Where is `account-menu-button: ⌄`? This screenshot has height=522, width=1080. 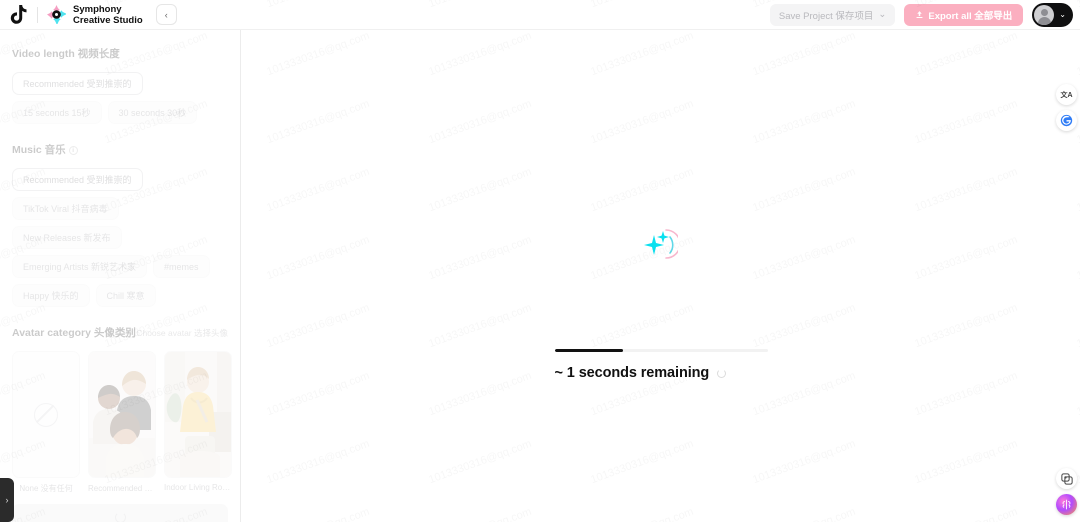 account-menu-button: ⌄ is located at coordinates (1052, 14).